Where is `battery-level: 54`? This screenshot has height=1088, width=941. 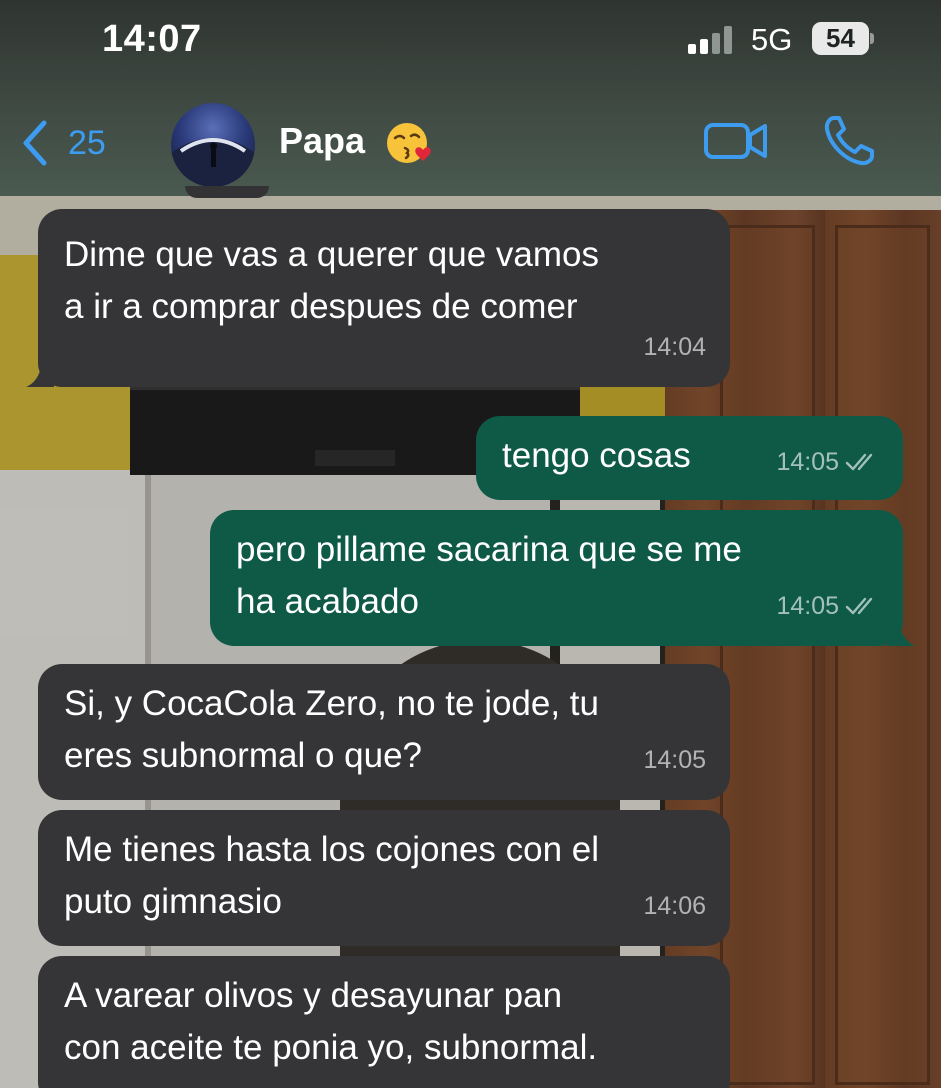
battery-level: 54 is located at coordinates (840, 38).